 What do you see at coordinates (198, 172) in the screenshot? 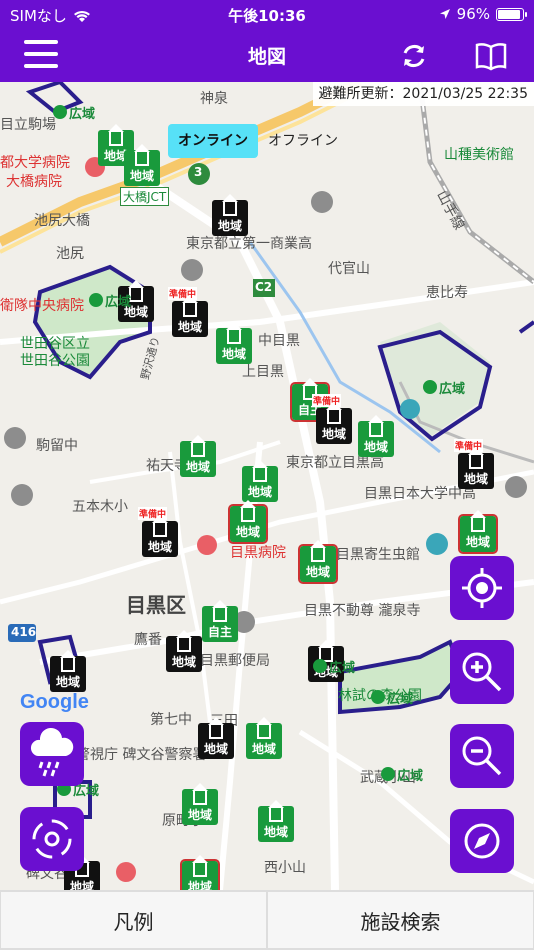
I see `route-badge: 3` at bounding box center [198, 172].